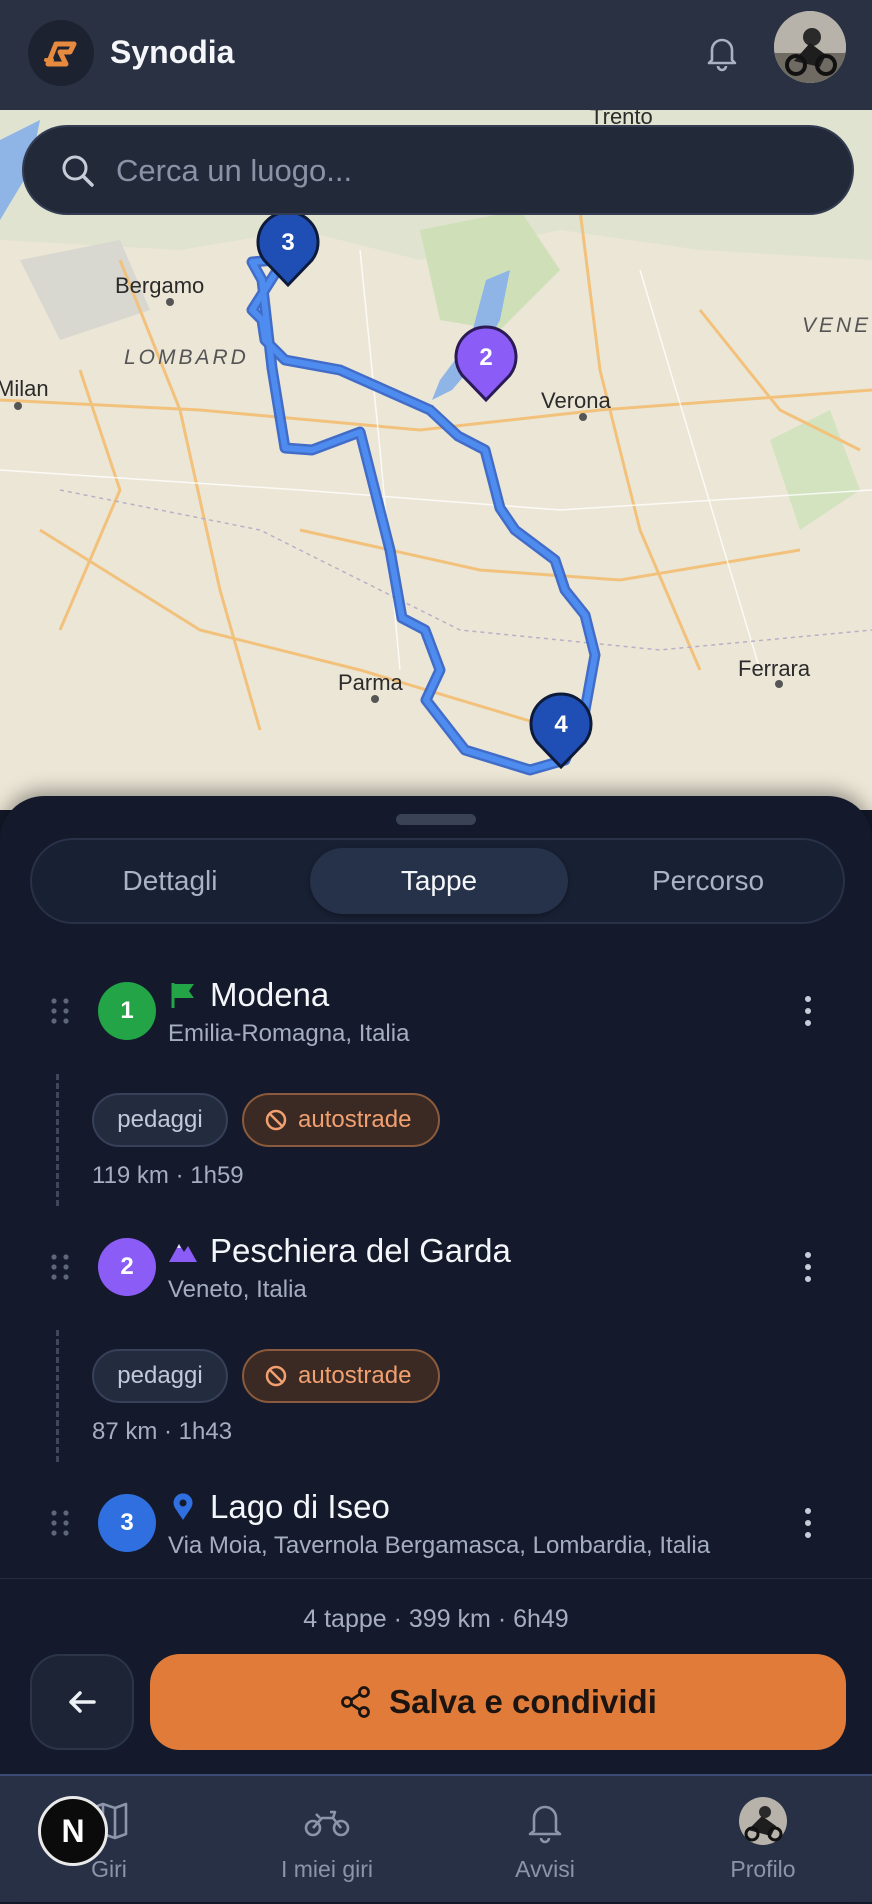 The height and width of the screenshot is (1904, 872). Describe the element at coordinates (576, 400) in the screenshot. I see `map-label-verona: Verona` at that location.